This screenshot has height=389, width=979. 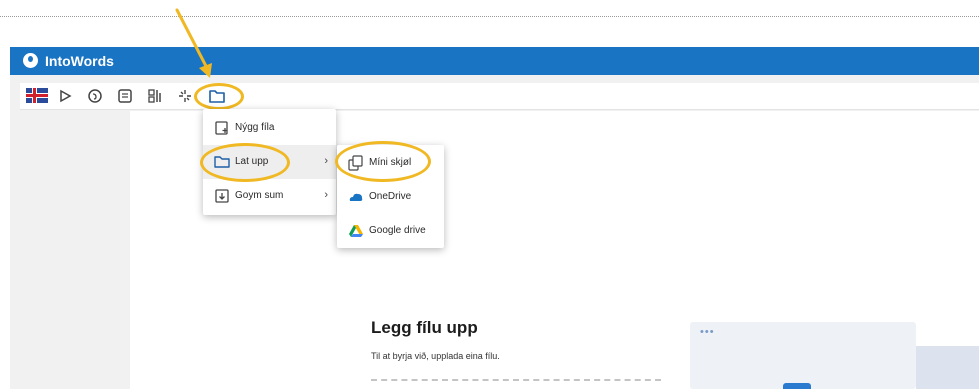 I want to click on new-file-icon, so click(x=221, y=128).